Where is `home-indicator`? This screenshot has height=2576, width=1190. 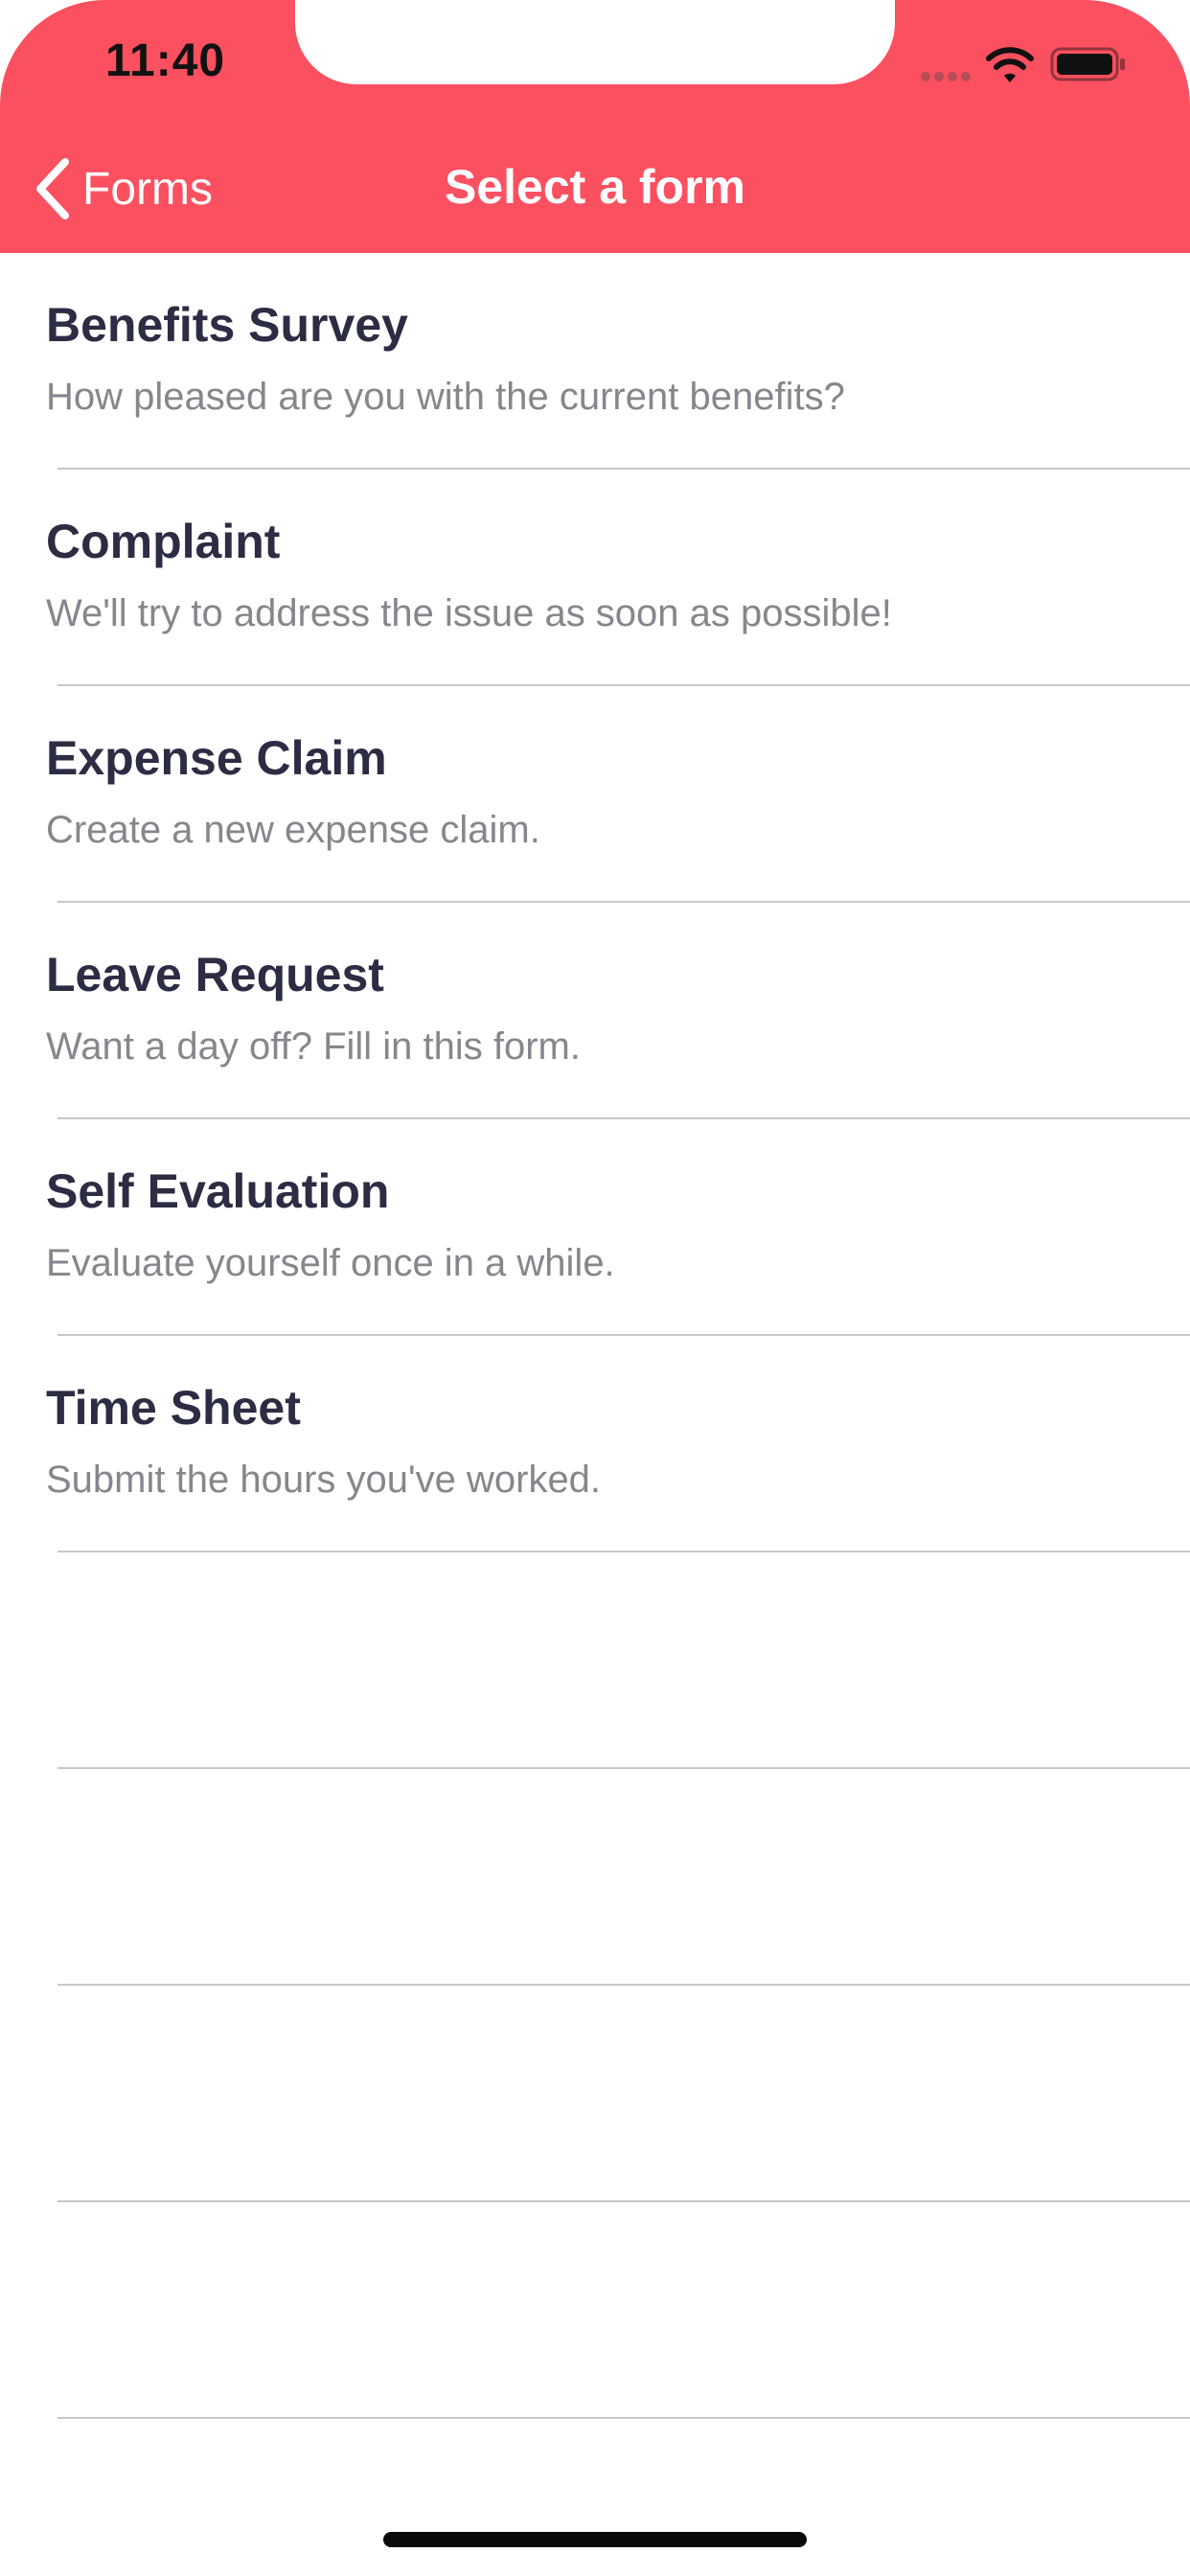
home-indicator is located at coordinates (595, 2539).